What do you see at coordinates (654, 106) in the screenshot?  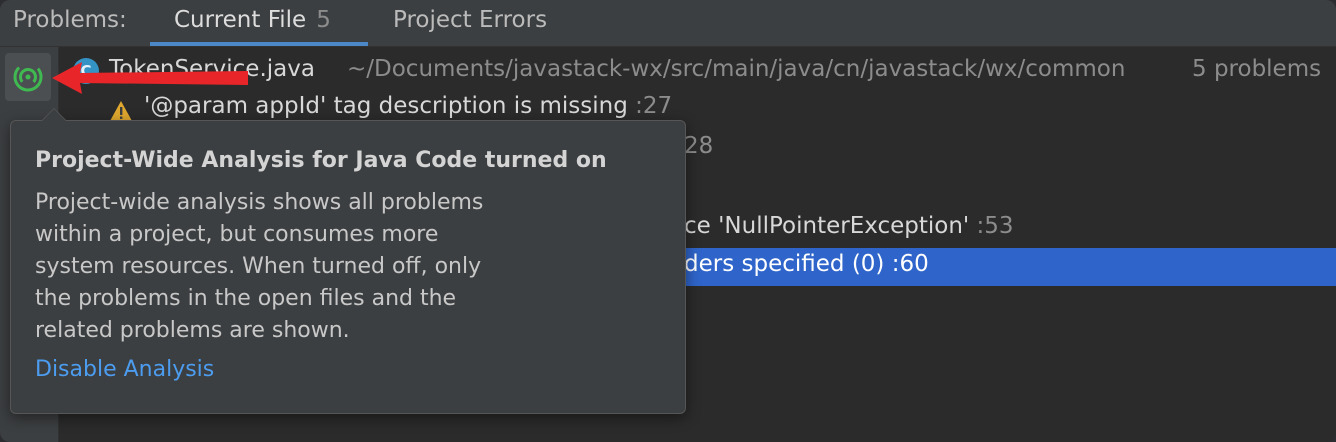 I see `problem-line: :27` at bounding box center [654, 106].